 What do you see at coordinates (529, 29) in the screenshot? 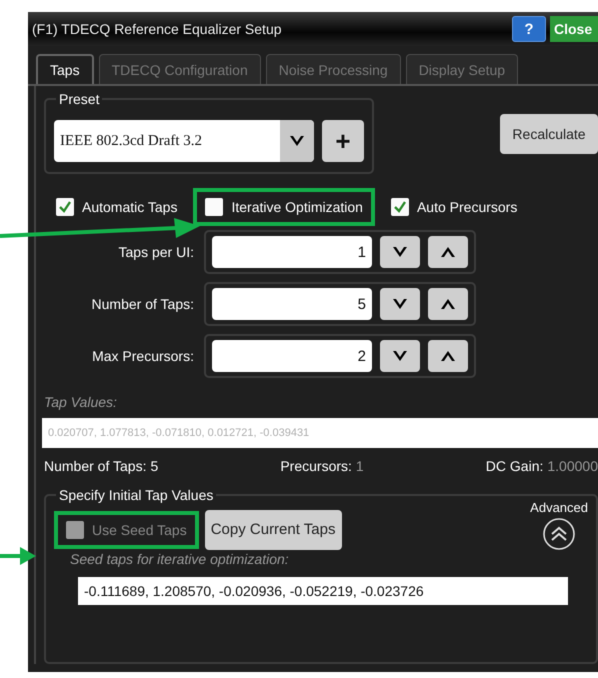
I see `help-button: ?` at bounding box center [529, 29].